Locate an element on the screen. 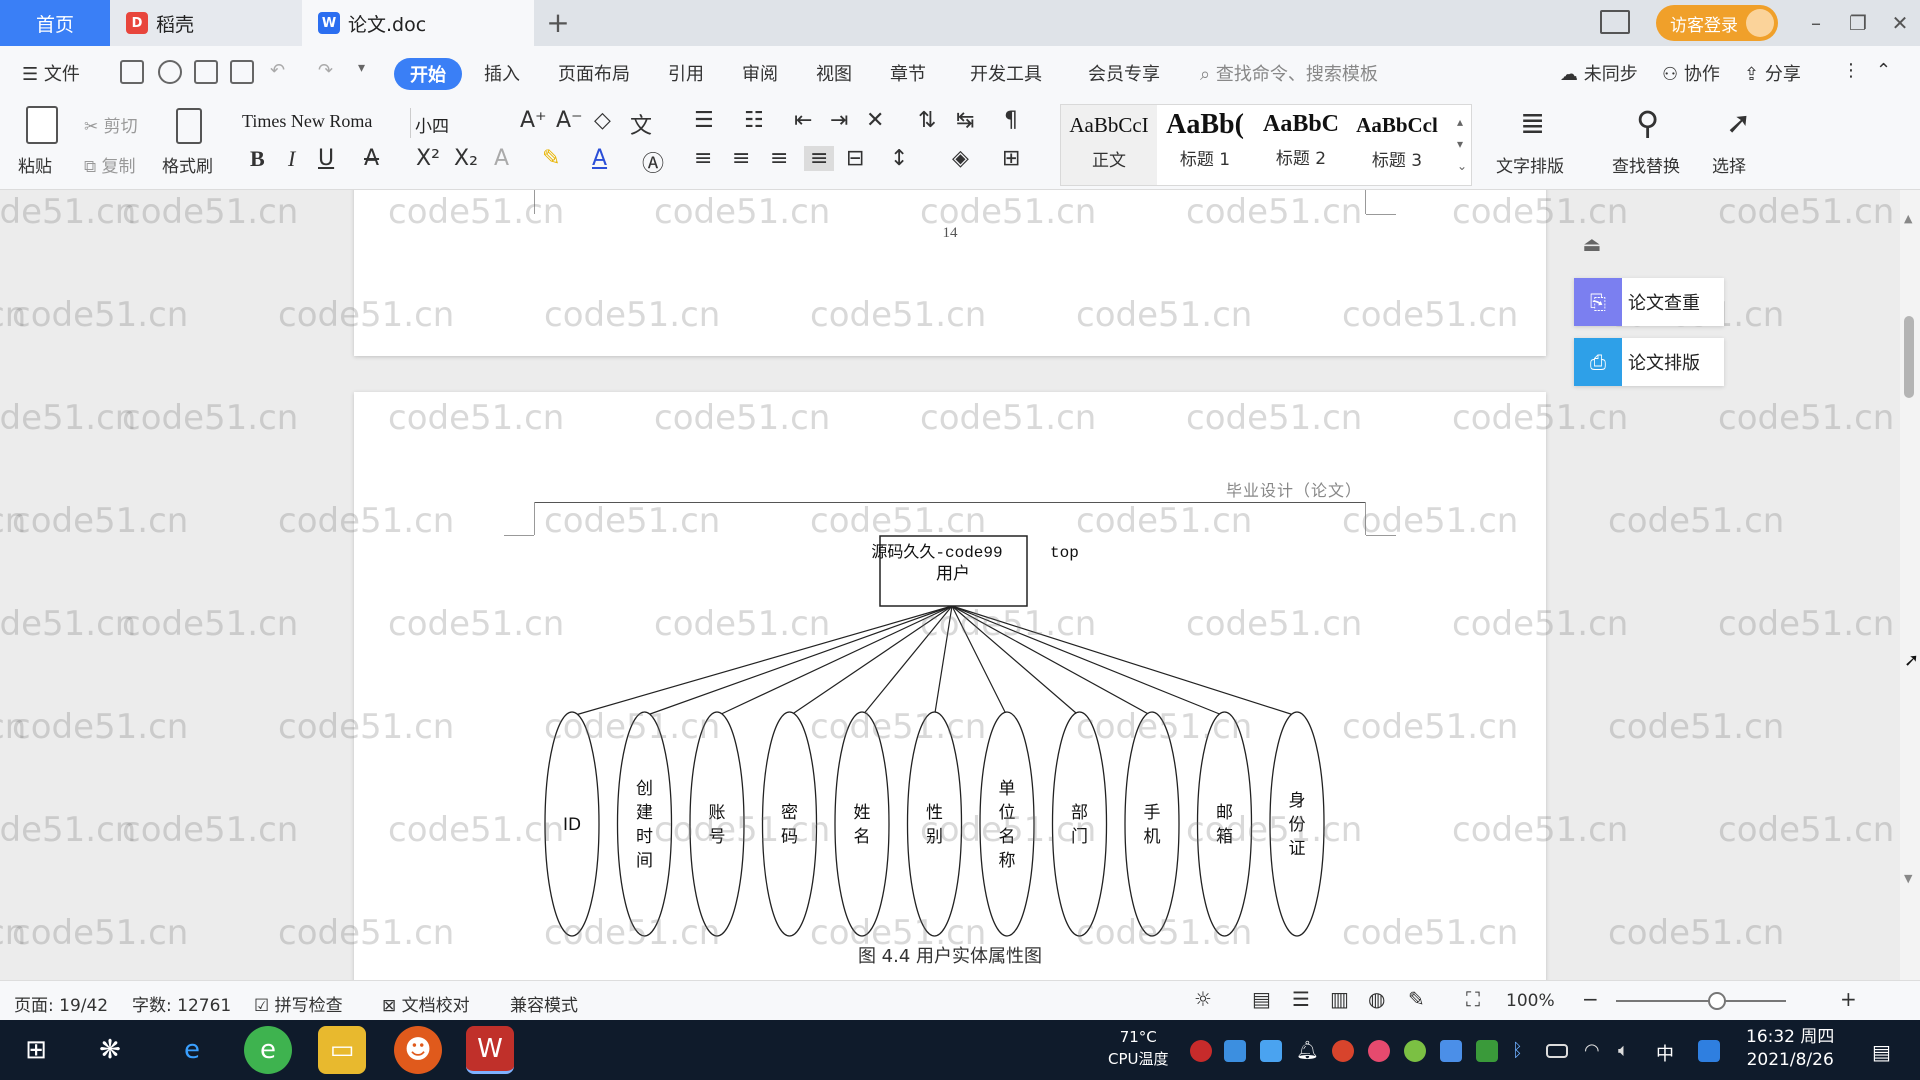 This screenshot has height=1080, width=1920. scroll-up-icon: ▲ is located at coordinates (1908, 218).